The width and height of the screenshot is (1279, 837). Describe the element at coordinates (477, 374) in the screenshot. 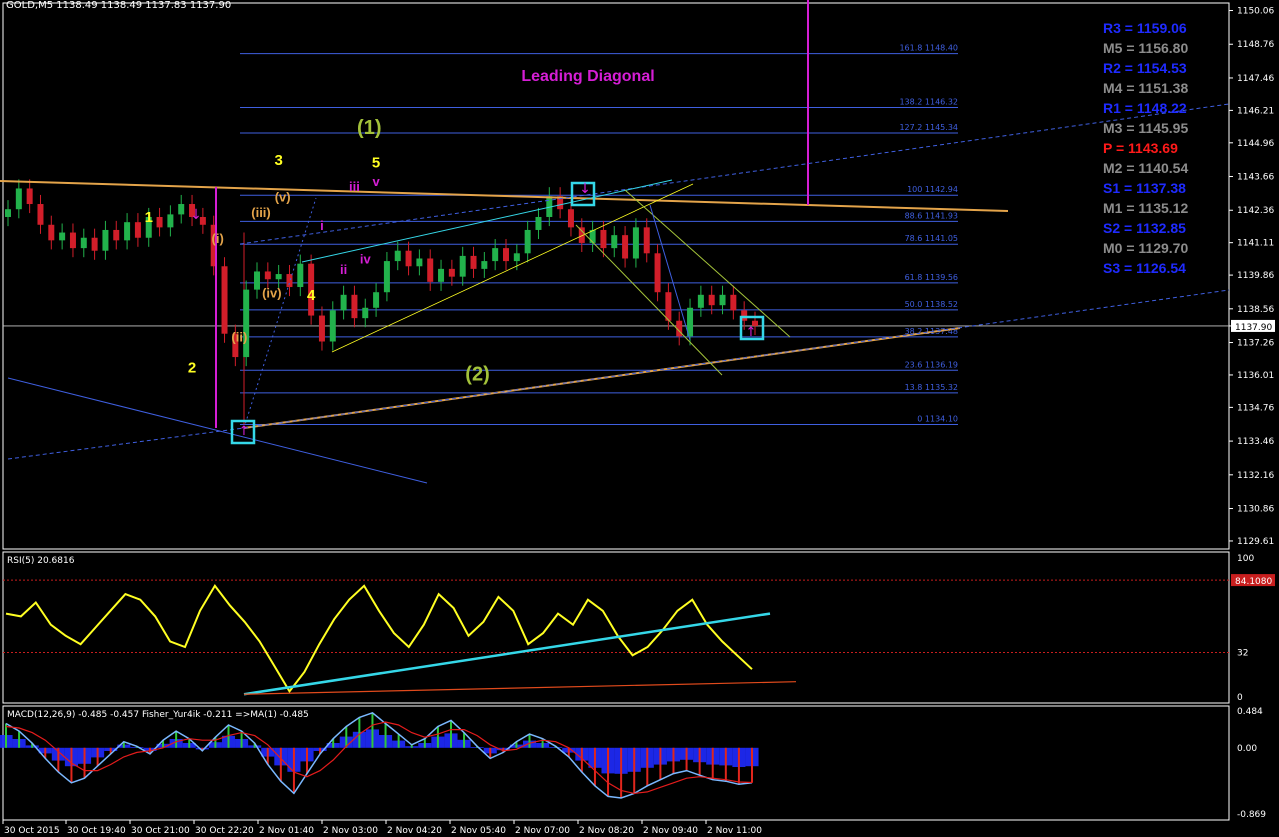

I see `wave-label: (2)` at that location.